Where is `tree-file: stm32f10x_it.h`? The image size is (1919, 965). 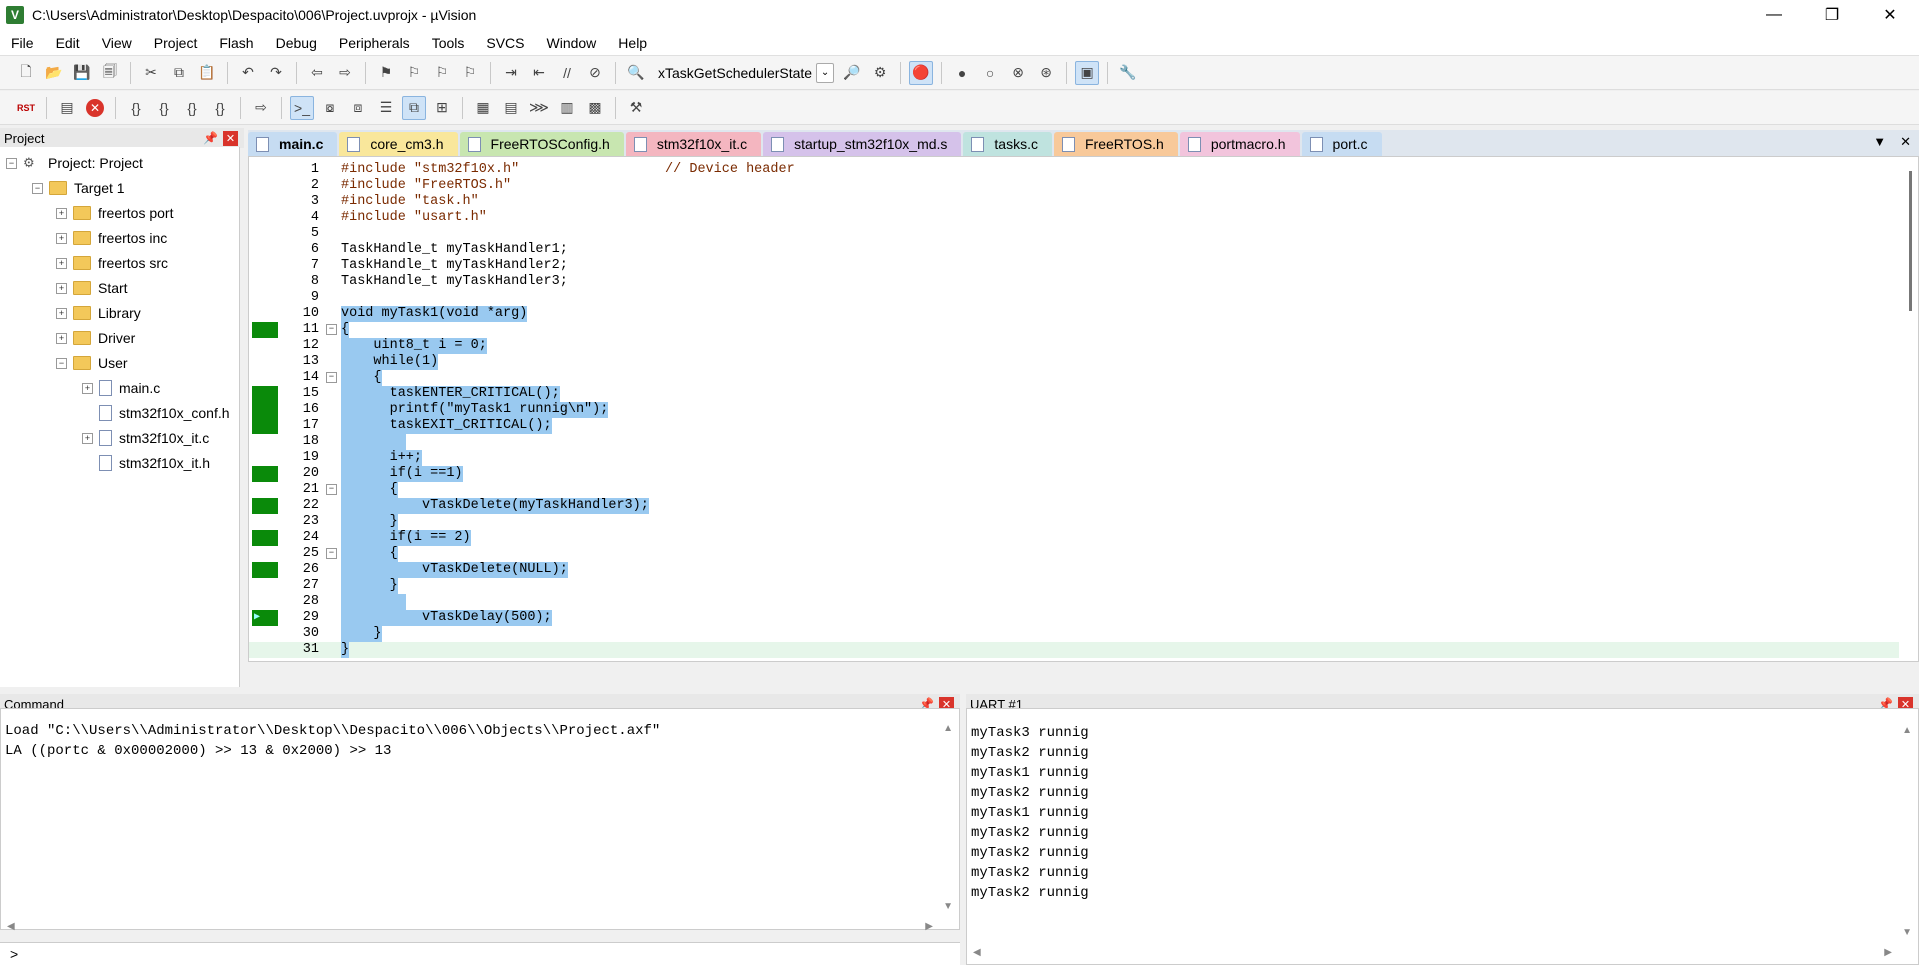 tree-file: stm32f10x_it.h is located at coordinates (154, 463).